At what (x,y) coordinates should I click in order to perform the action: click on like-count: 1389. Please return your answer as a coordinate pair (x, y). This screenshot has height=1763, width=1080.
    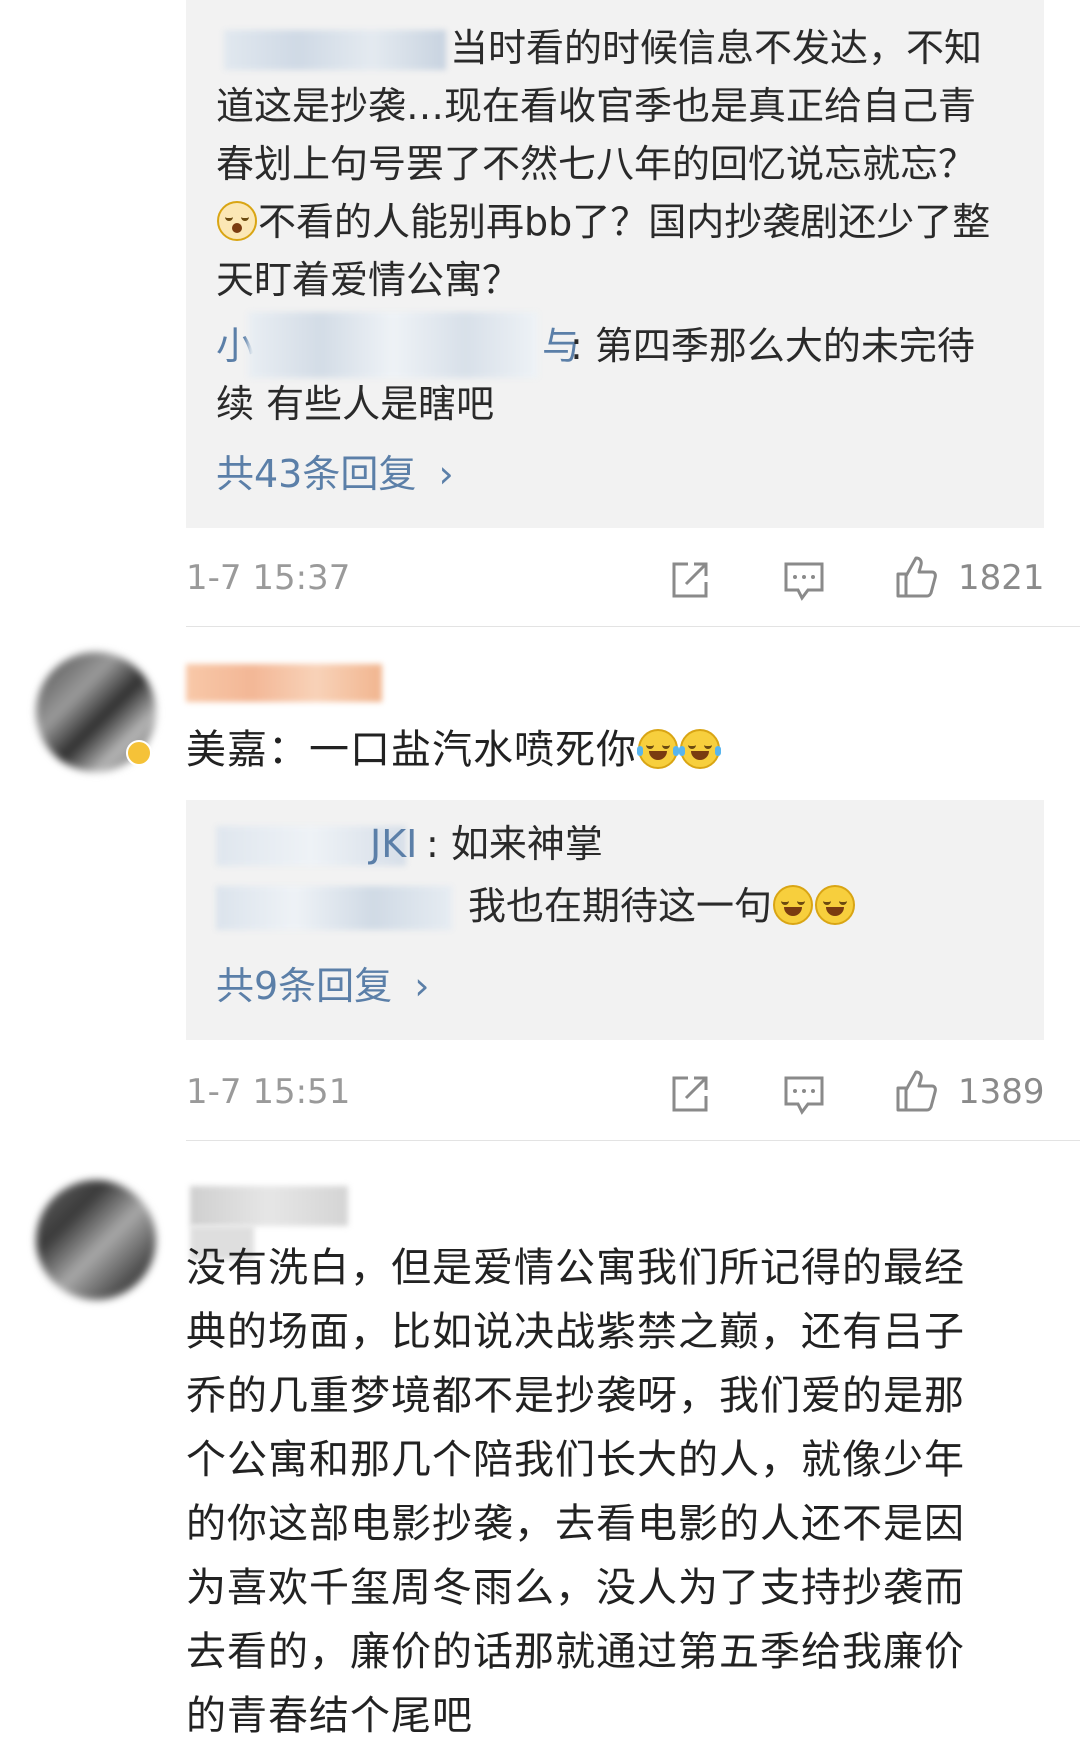
    Looking at the image, I should click on (1001, 1092).